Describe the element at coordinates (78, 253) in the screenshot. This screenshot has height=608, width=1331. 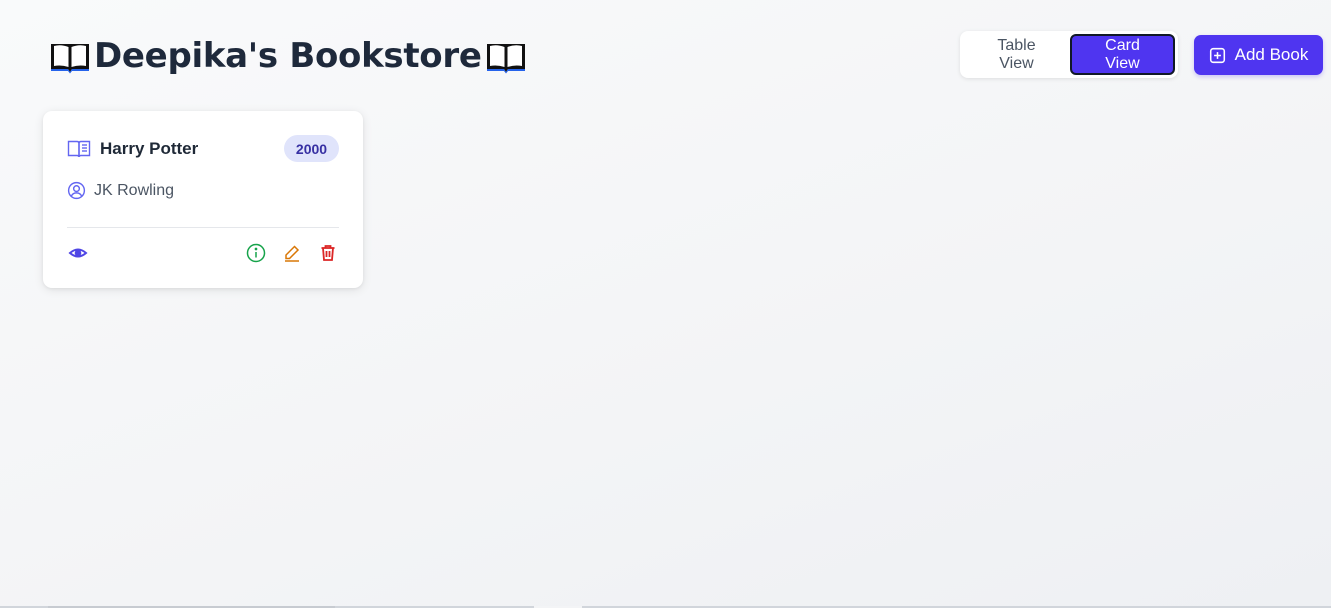
I see `view-eye-icon` at that location.